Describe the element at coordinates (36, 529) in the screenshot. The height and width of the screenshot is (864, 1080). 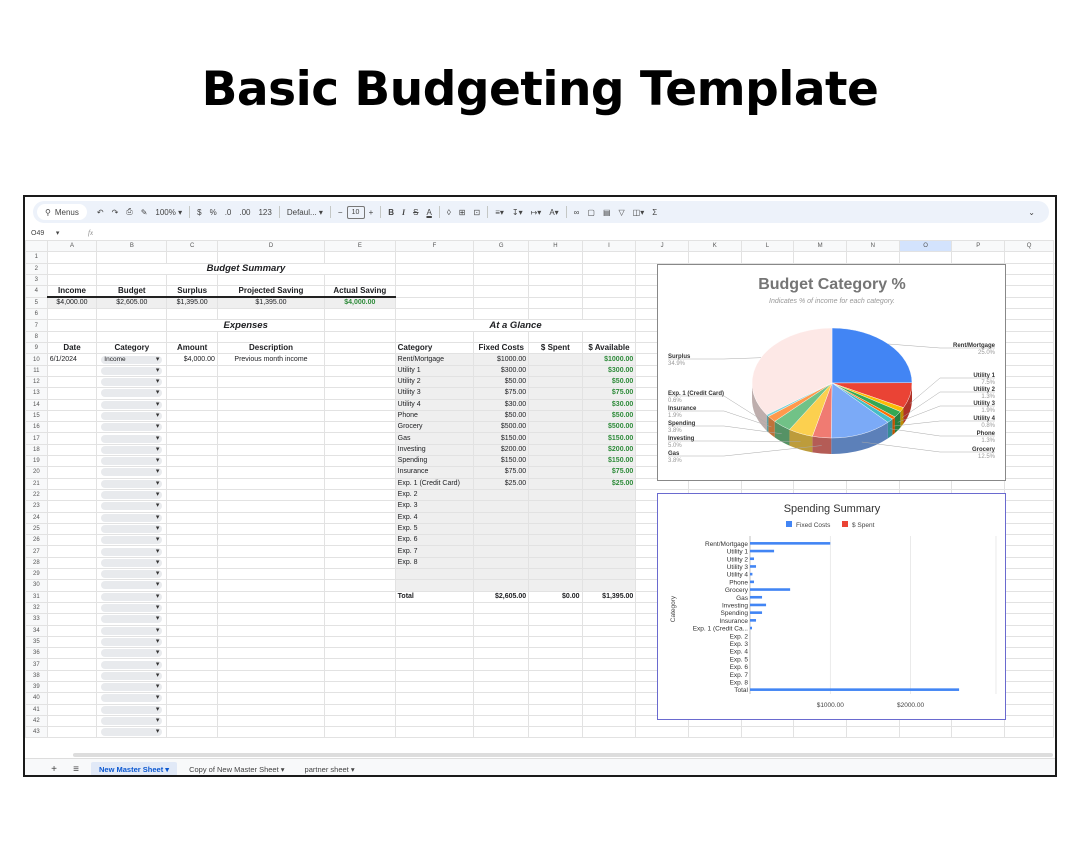
I see `row-header: 25` at that location.